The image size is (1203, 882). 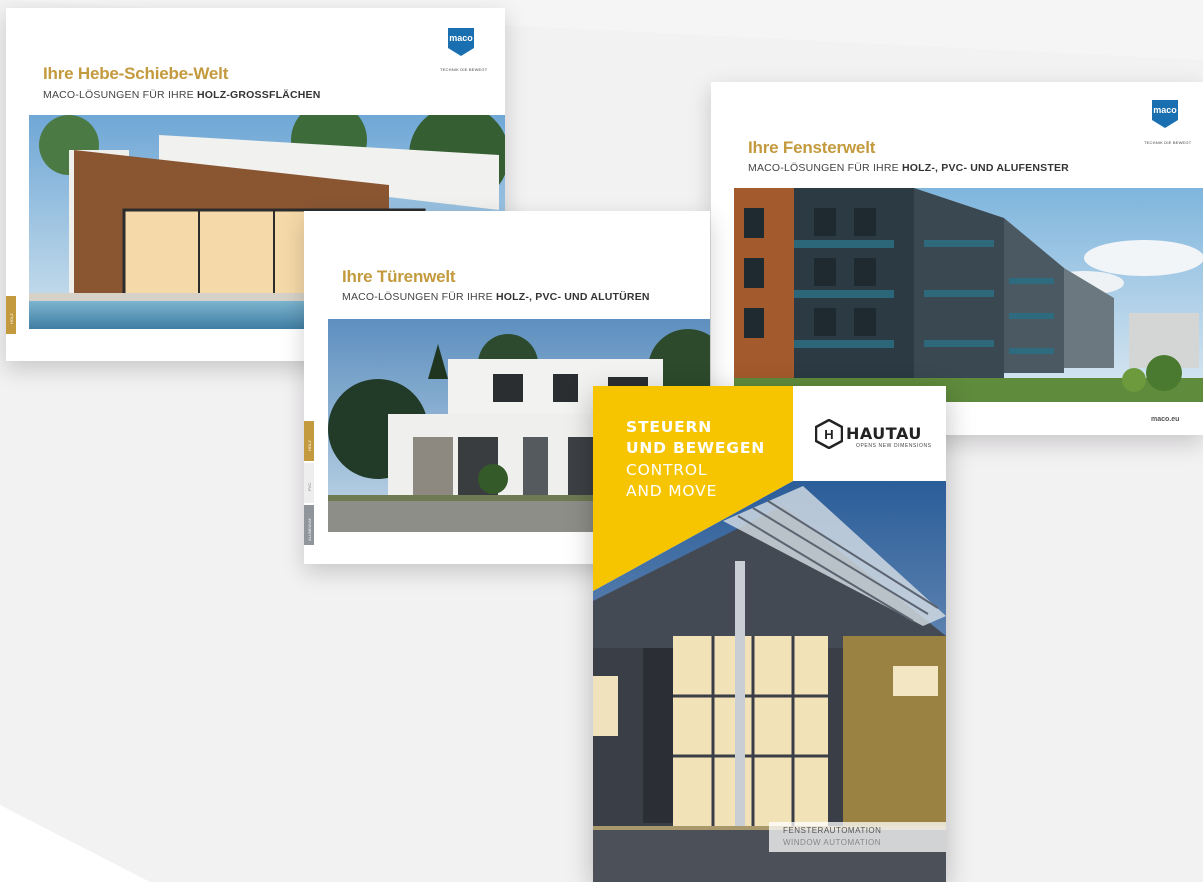 I want to click on tab-pvc: PVC, so click(x=309, y=483).